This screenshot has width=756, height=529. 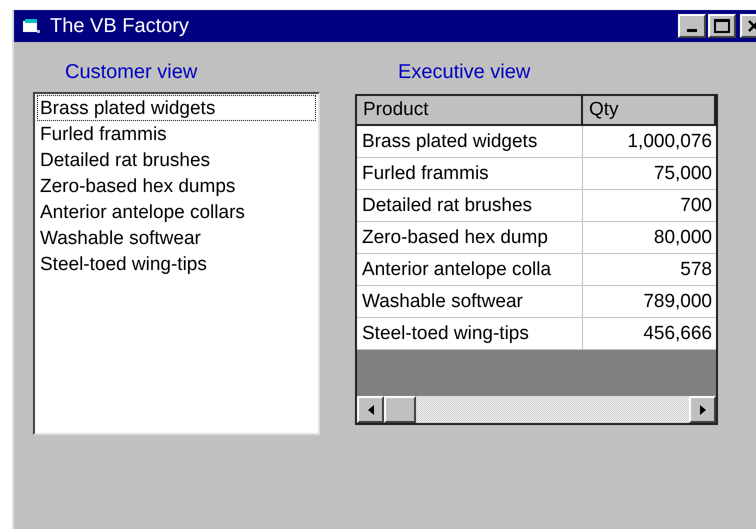 What do you see at coordinates (649, 111) in the screenshot?
I see `column-header: Qty` at bounding box center [649, 111].